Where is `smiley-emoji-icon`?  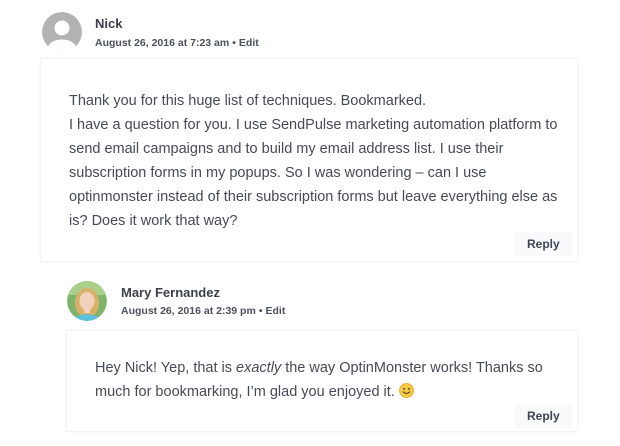
smiley-emoji-icon is located at coordinates (406, 390).